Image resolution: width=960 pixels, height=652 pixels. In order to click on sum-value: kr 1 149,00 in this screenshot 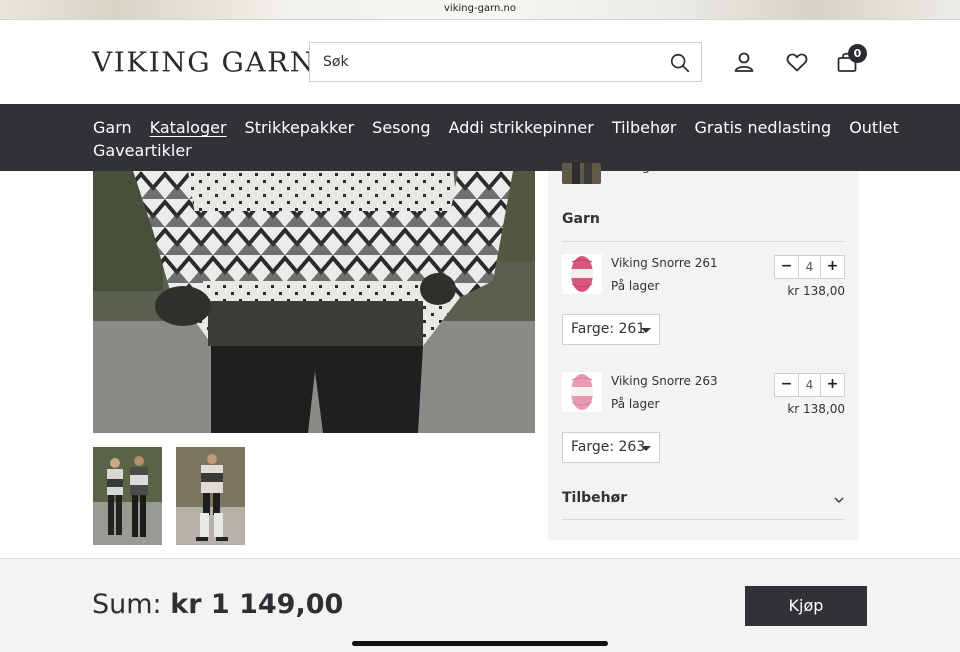, I will do `click(257, 604)`.